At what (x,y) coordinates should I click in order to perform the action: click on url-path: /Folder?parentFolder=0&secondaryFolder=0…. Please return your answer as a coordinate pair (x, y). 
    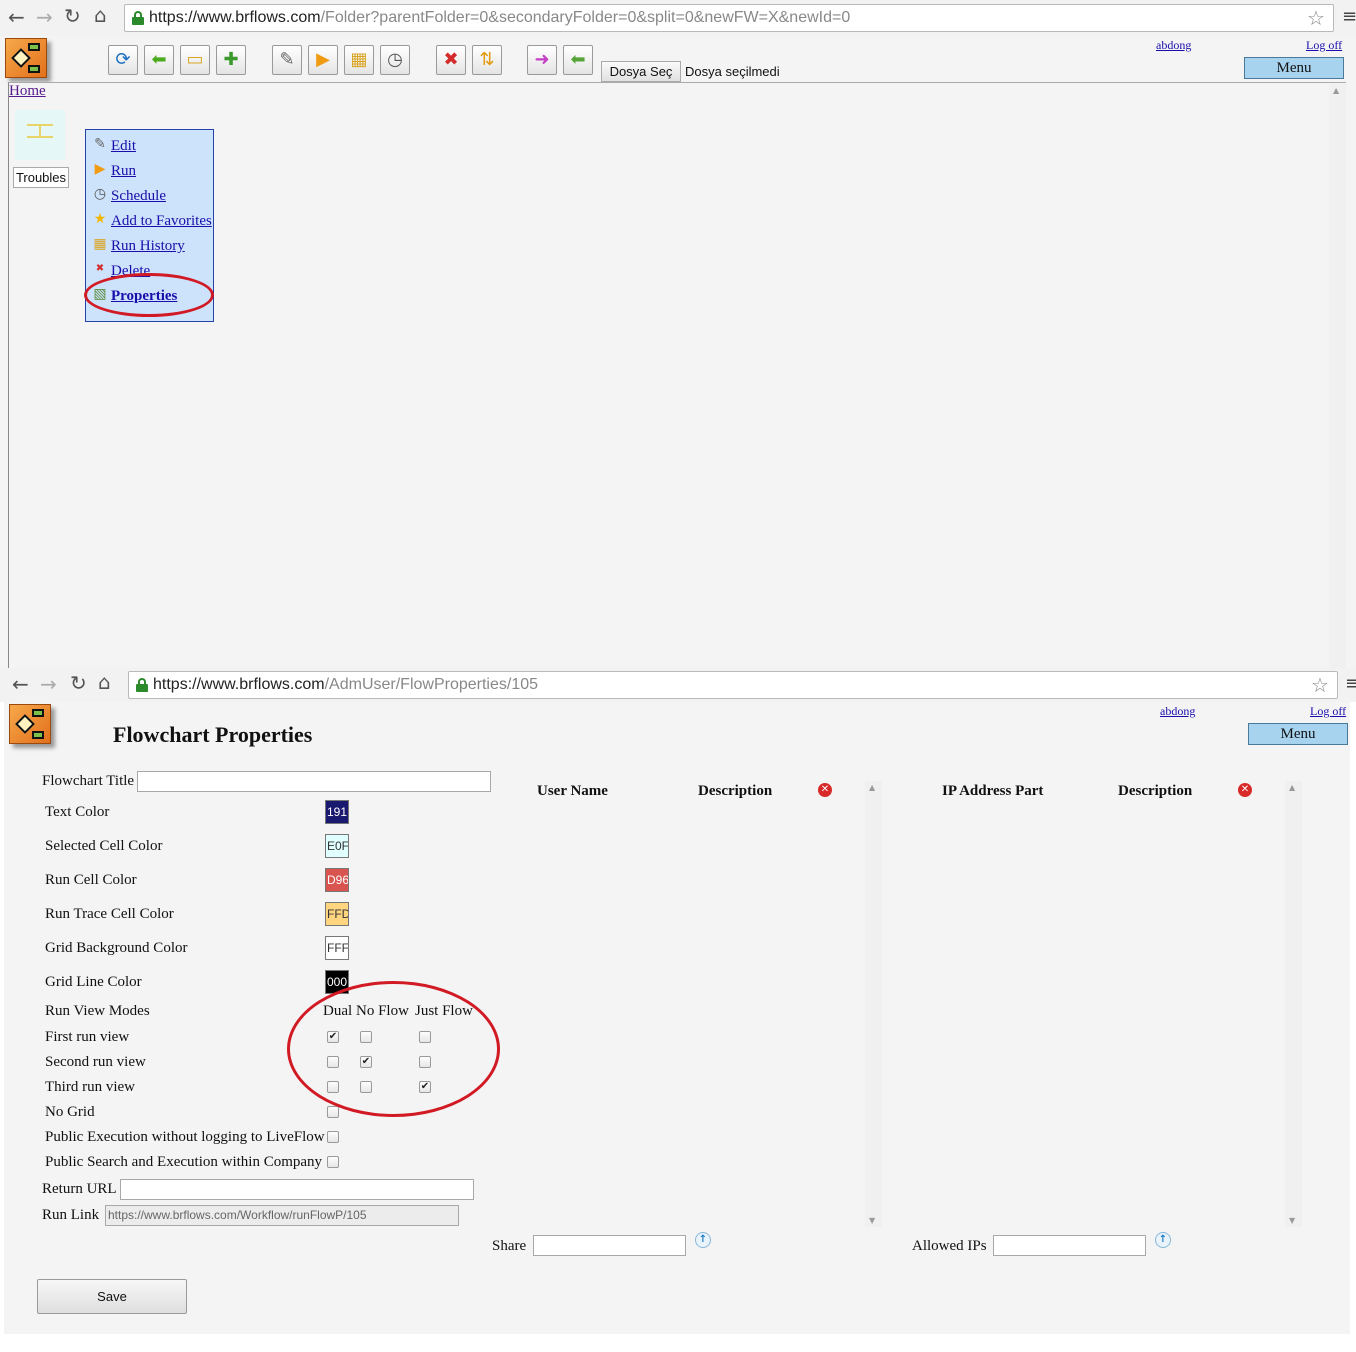
    Looking at the image, I should click on (585, 17).